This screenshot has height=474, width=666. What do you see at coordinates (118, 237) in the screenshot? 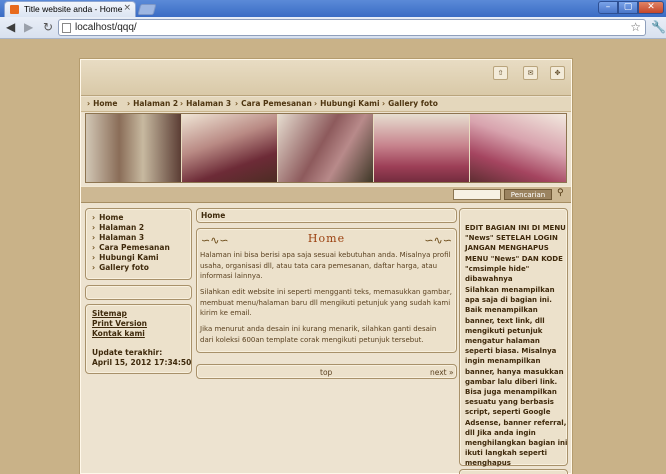
I see `sidebar-item-halaman-3: › Halaman 3` at bounding box center [118, 237].